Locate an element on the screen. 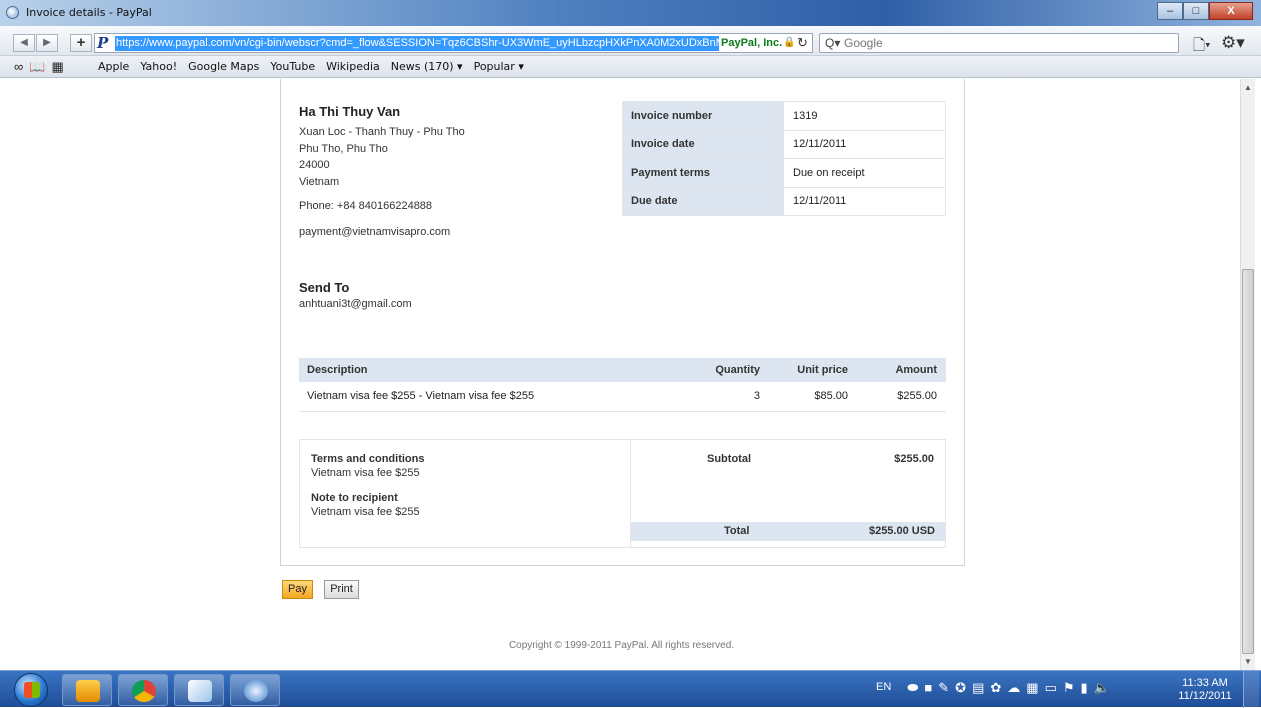 This screenshot has width=1261, height=708. column-header-description: Description is located at coordinates (499, 370).